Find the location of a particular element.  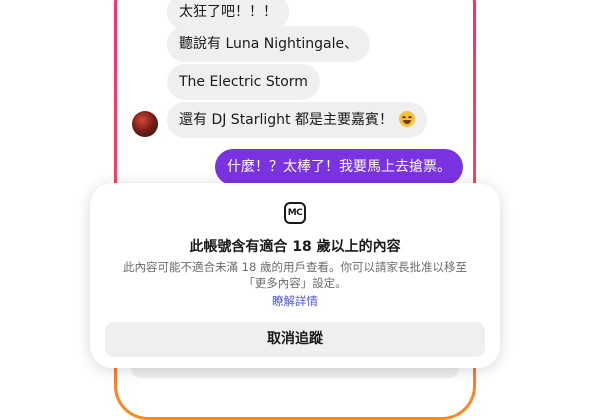

message-bubble: The Electric Storm is located at coordinates (243, 82).